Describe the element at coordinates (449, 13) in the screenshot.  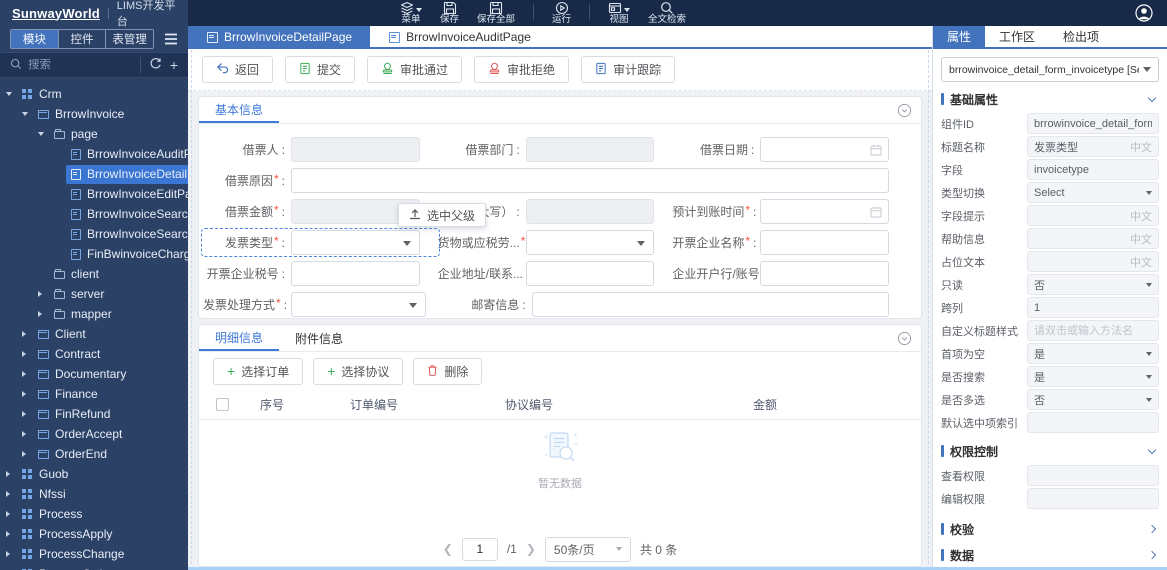
I see `save-button: 保存` at that location.